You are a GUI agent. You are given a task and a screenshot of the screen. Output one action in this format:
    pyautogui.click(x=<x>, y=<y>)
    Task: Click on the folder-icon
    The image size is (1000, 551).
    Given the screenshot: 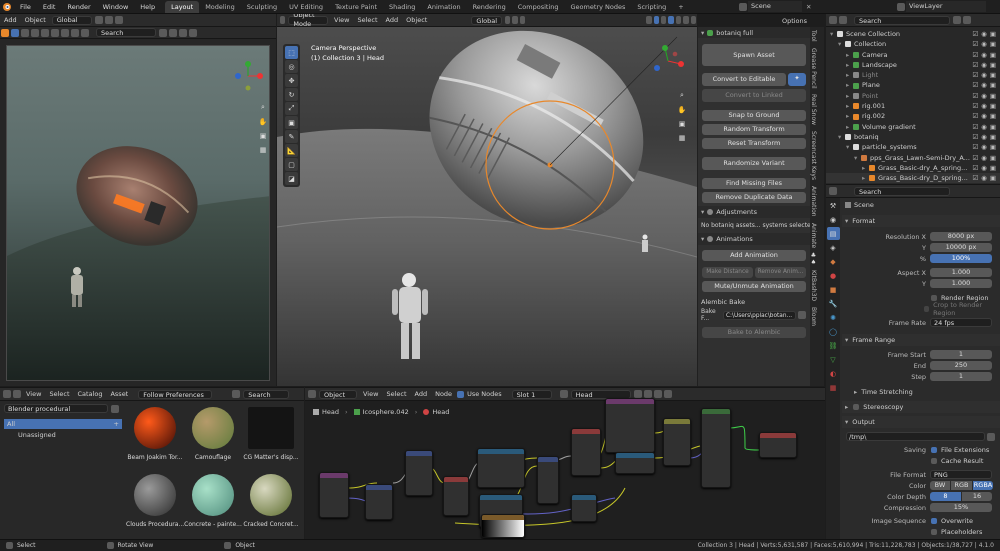 What is the action you would take?
    pyautogui.click(x=991, y=436)
    